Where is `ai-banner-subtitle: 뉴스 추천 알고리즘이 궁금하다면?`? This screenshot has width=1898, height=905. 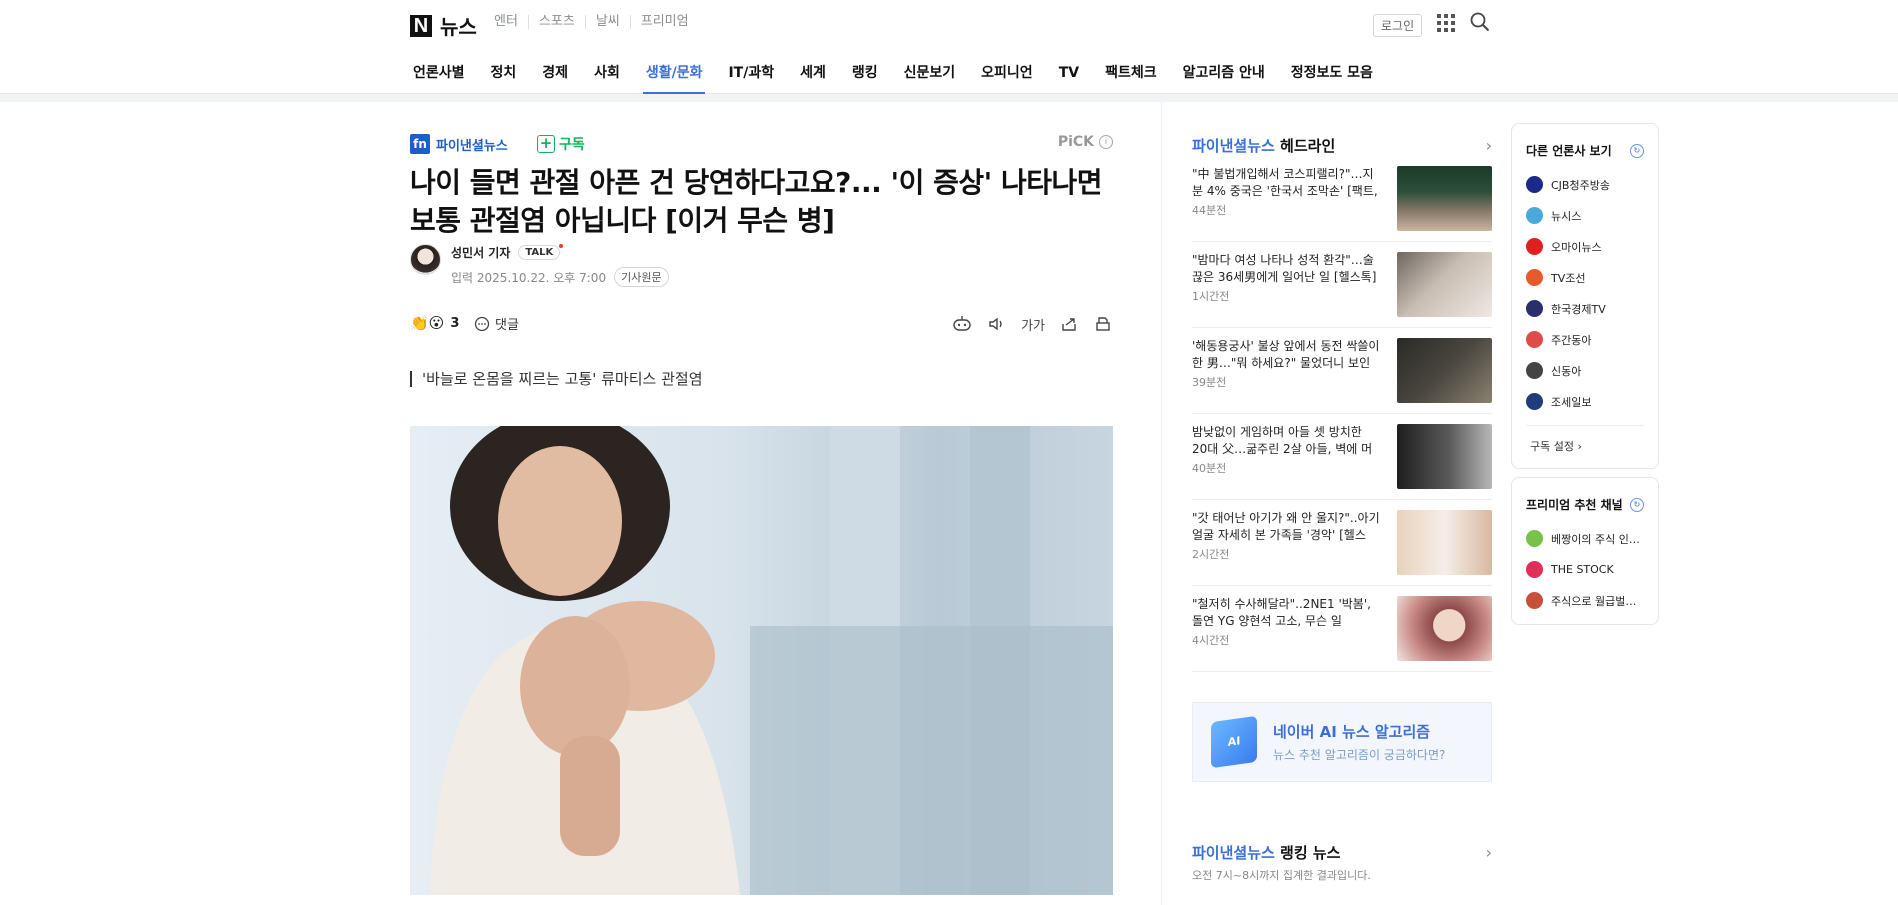
ai-banner-subtitle: 뉴스 추천 알고리즘이 궁금하다면? is located at coordinates (1359, 755).